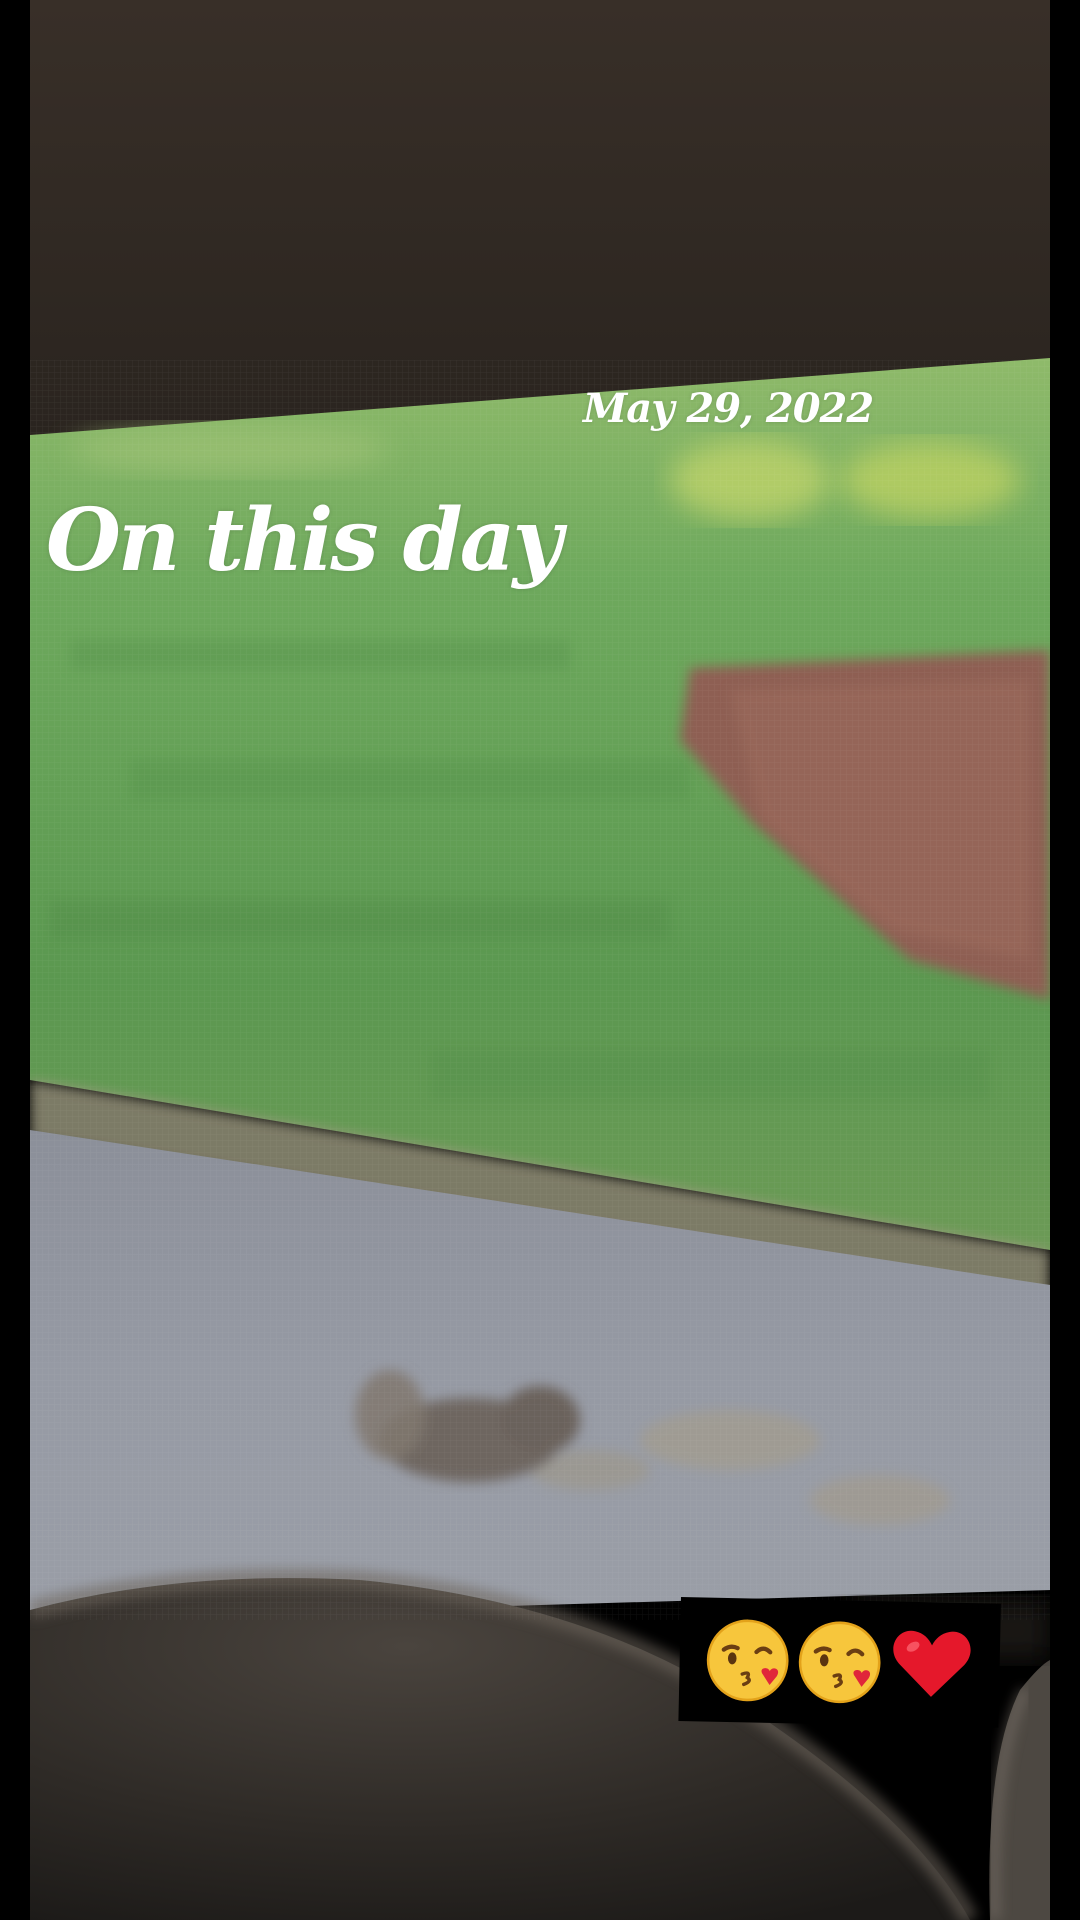  What do you see at coordinates (728, 408) in the screenshot?
I see `story-date: May 29, 2022` at bounding box center [728, 408].